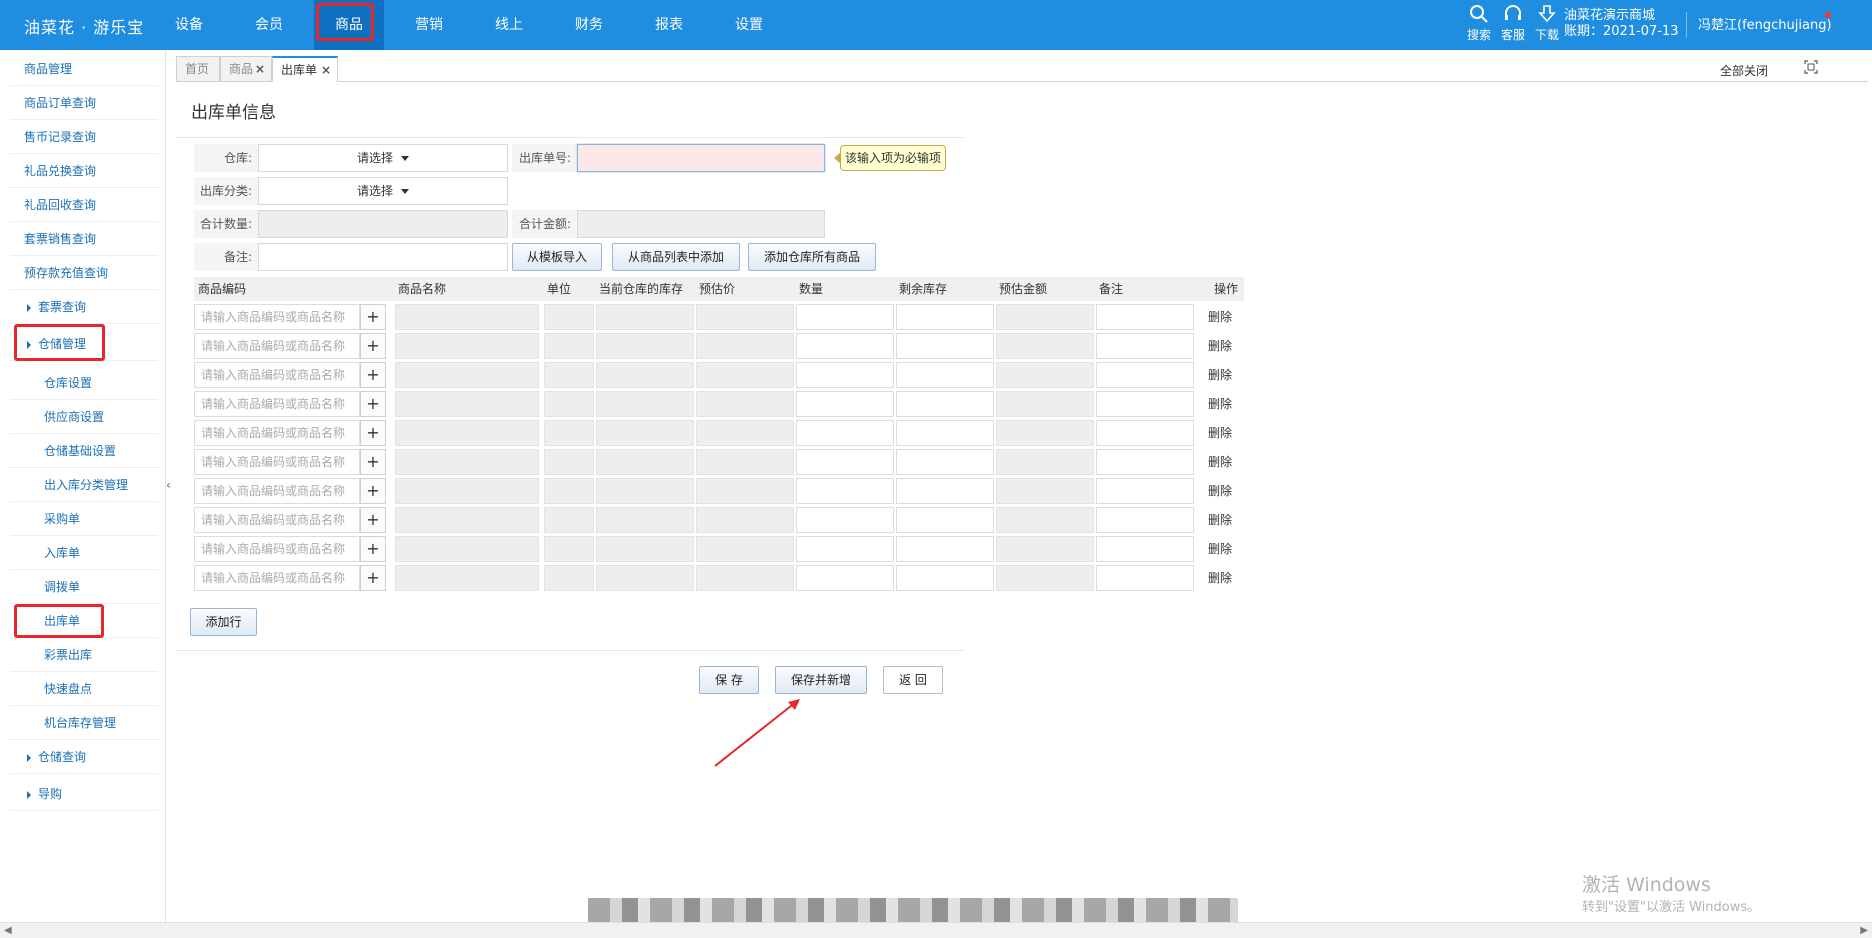  I want to click on sidebar-item-transfer: 调拨单, so click(84, 587).